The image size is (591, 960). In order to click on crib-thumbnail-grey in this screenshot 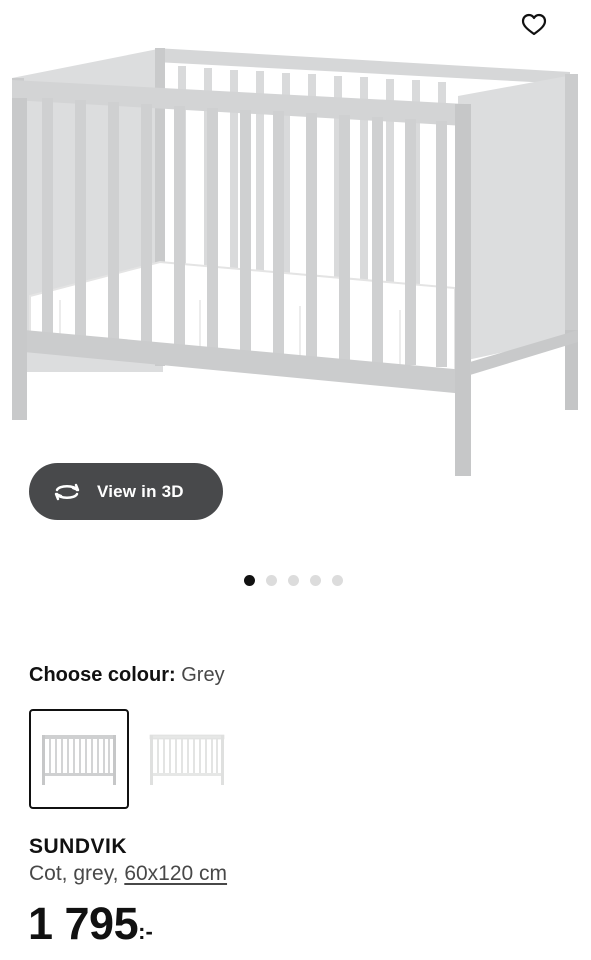, I will do `click(79, 760)`.